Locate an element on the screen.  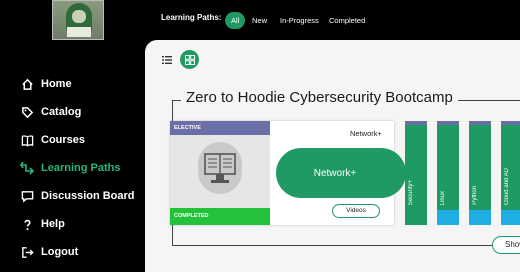
book-illustration is located at coordinates (220, 168).